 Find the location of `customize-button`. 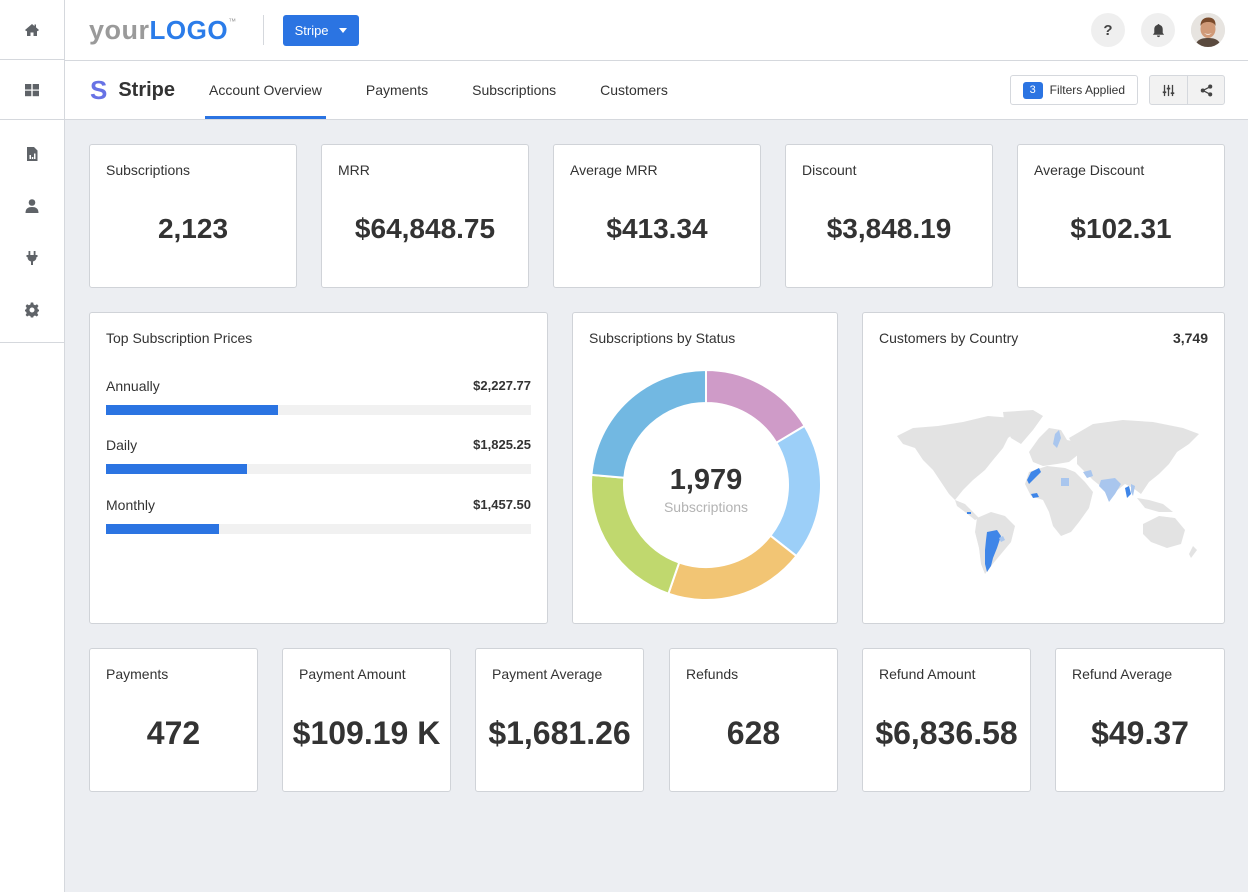

customize-button is located at coordinates (1168, 90).